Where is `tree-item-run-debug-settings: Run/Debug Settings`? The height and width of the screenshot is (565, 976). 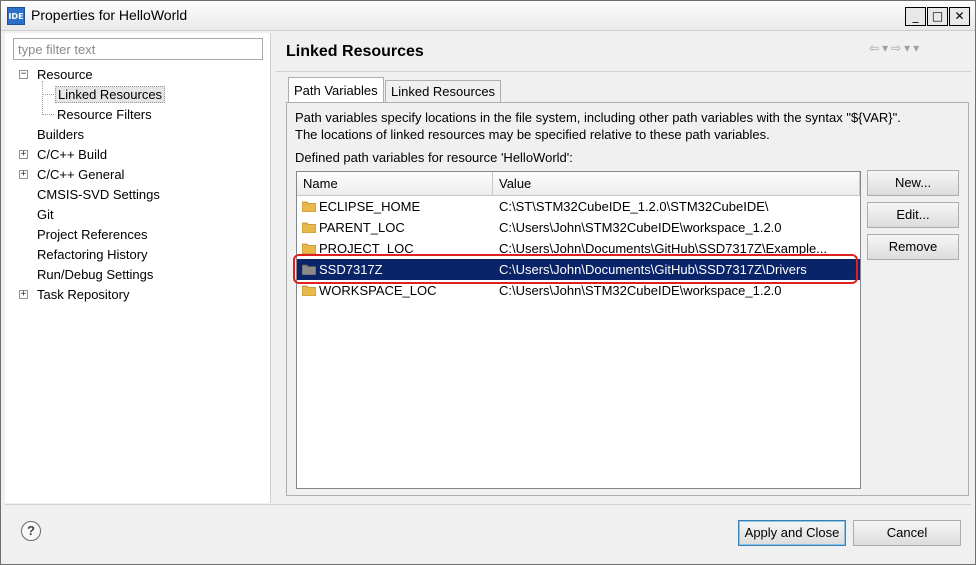 tree-item-run-debug-settings: Run/Debug Settings is located at coordinates (95, 275).